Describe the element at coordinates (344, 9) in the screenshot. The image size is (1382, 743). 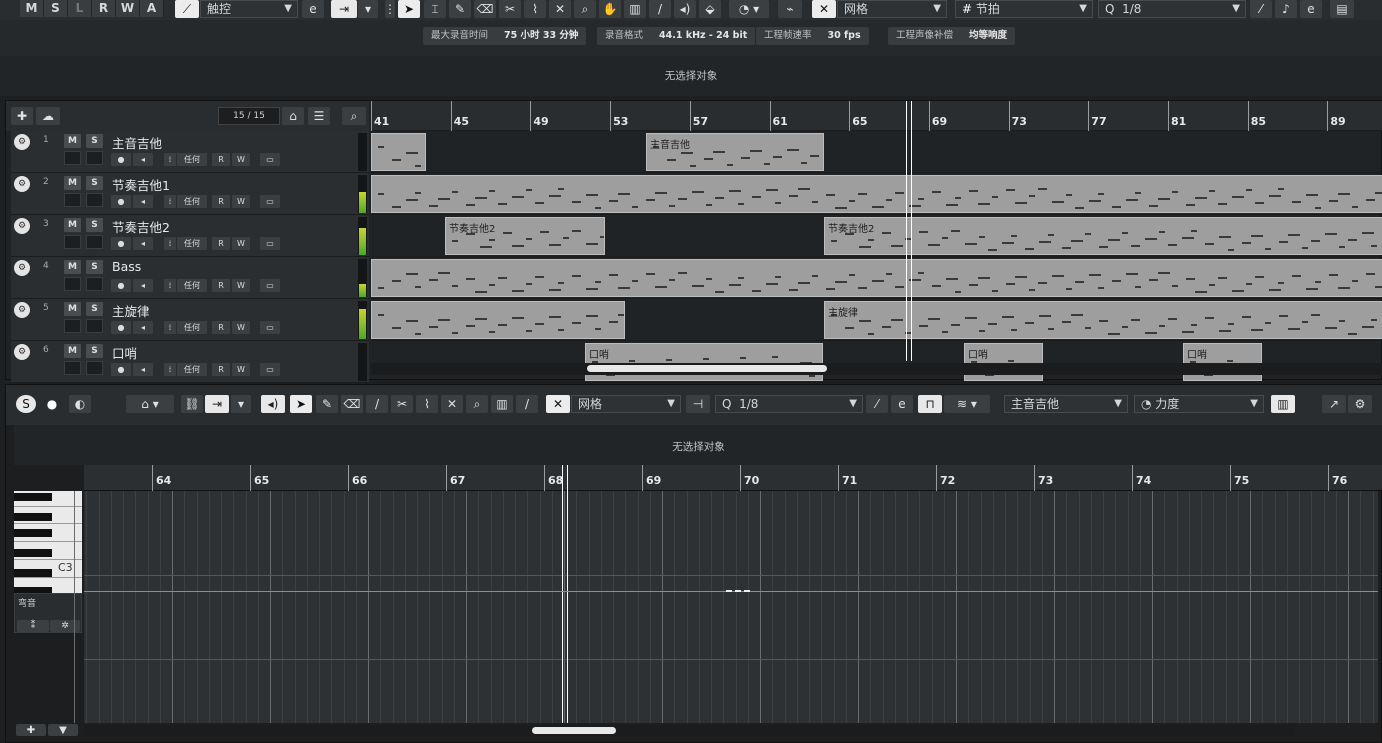
I see `constrain-delay-icon: ⇥` at that location.